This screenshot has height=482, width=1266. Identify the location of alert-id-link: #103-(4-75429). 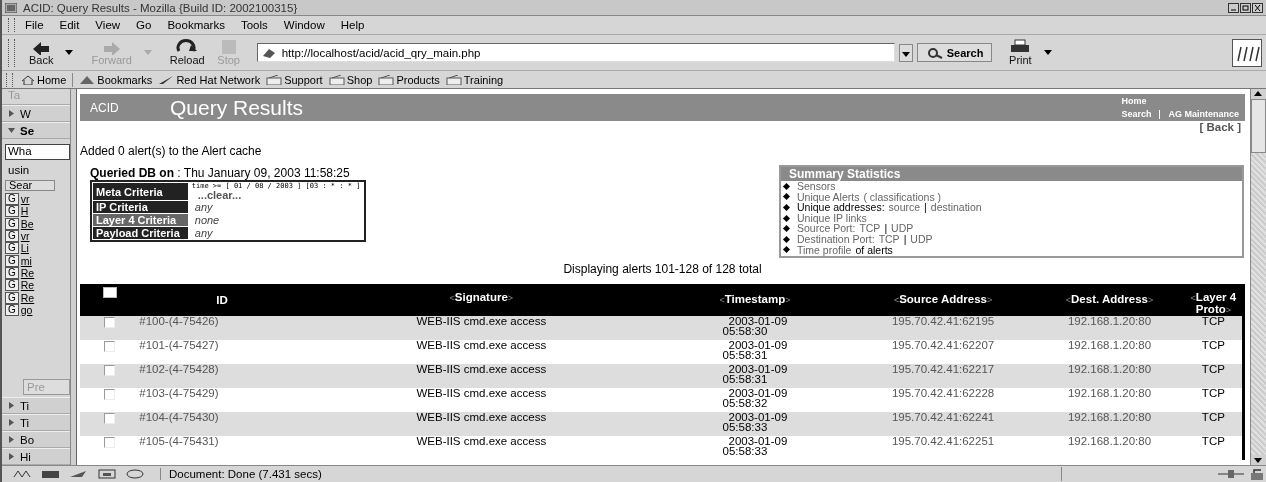
(222, 400).